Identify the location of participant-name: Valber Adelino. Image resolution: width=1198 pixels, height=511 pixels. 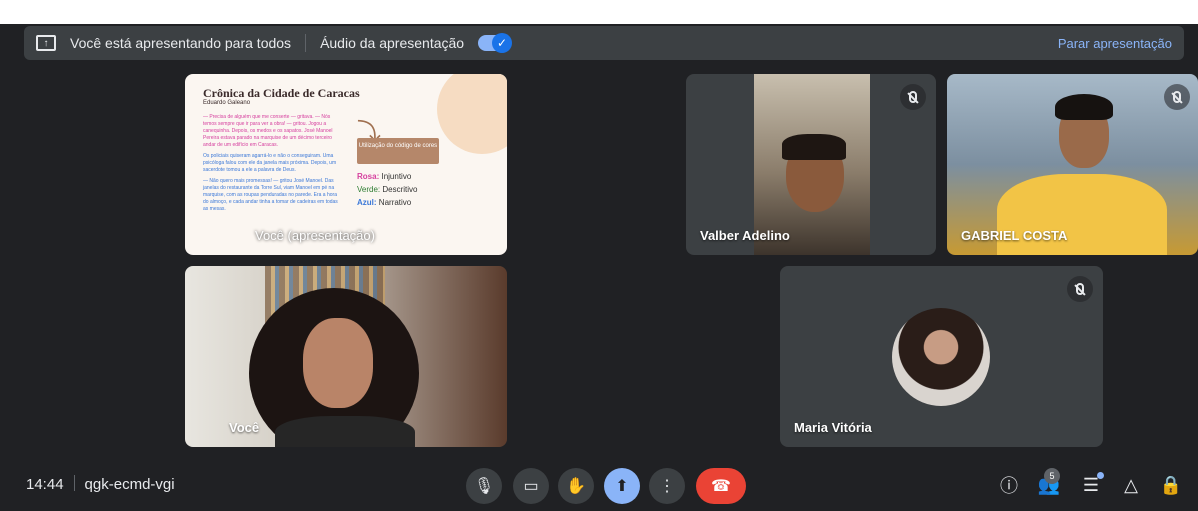
(745, 235).